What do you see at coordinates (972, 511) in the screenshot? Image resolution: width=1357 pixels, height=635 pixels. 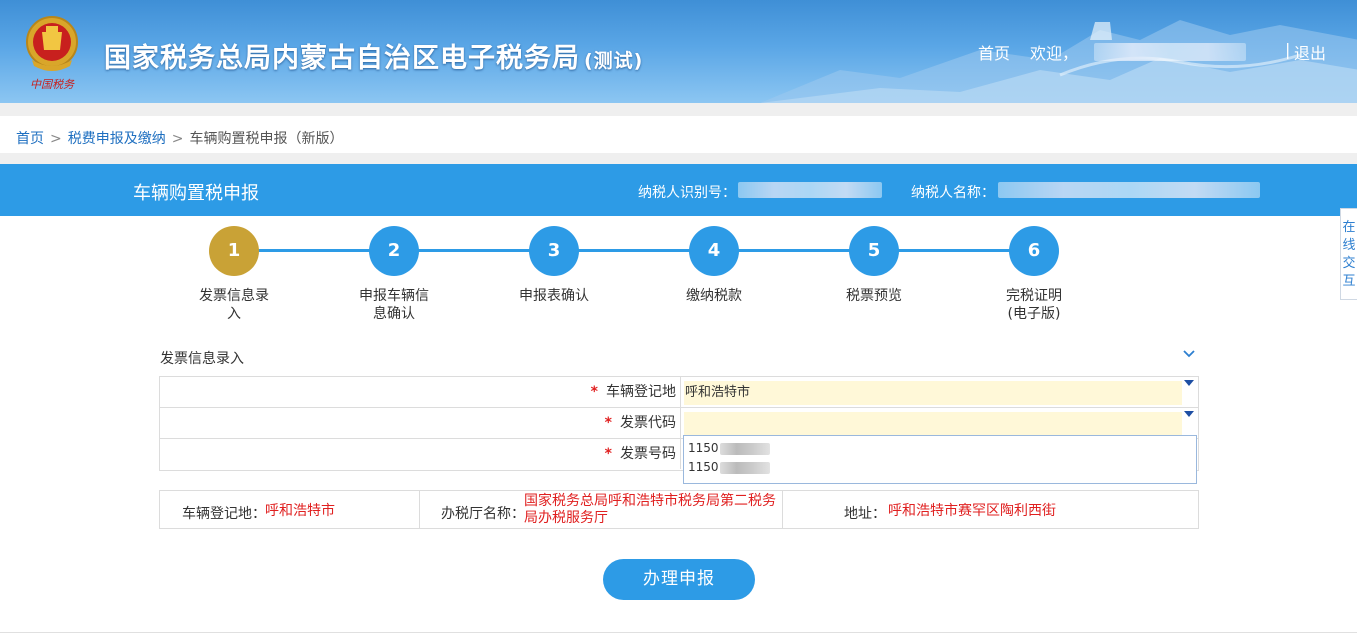 I see `info-addr-value: 呼和浩特市赛罕区陶利西街` at bounding box center [972, 511].